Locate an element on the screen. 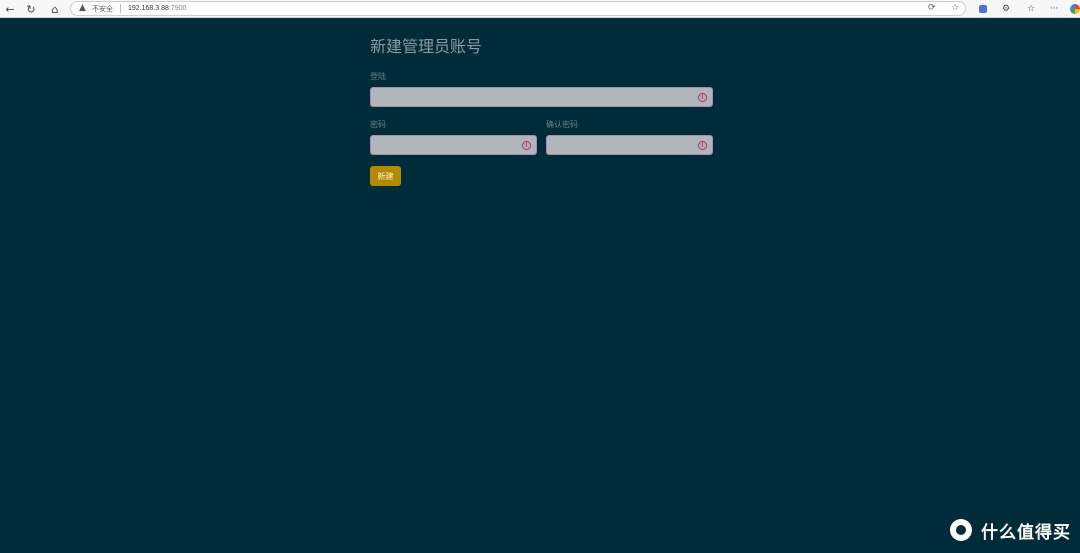 This screenshot has width=1080, height=553. extension-badge-icon is located at coordinates (983, 9).